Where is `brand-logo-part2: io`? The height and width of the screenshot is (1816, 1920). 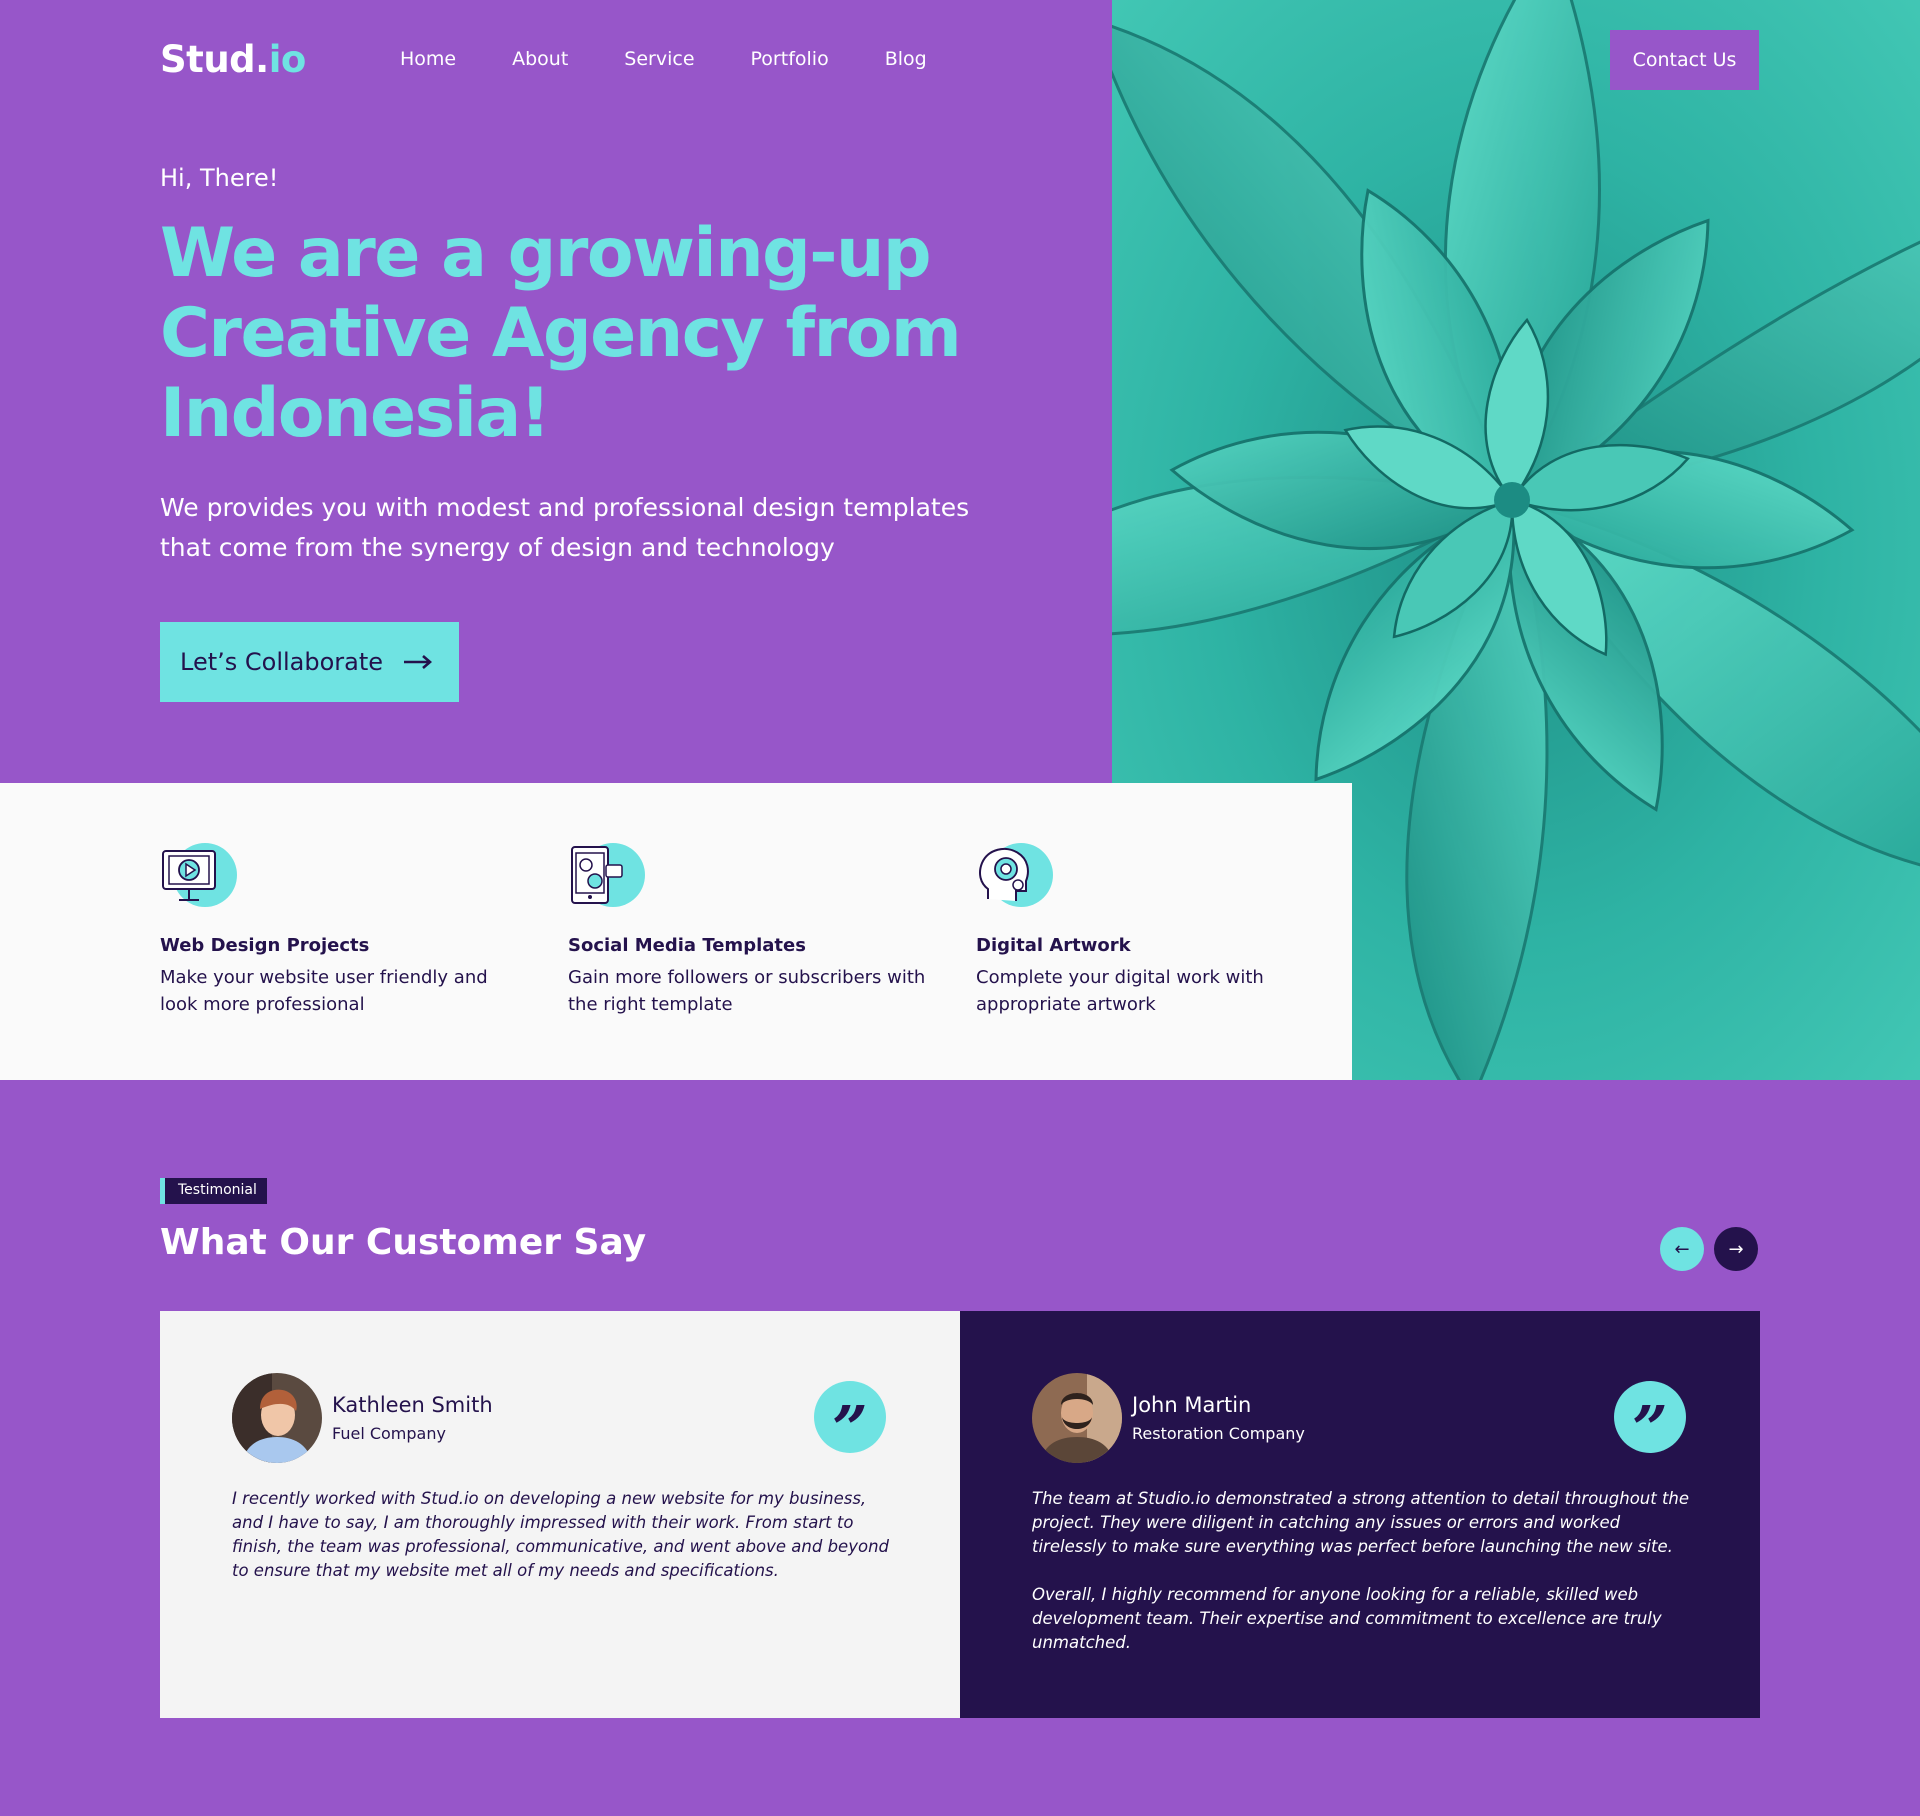 brand-logo-part2: io is located at coordinates (287, 59).